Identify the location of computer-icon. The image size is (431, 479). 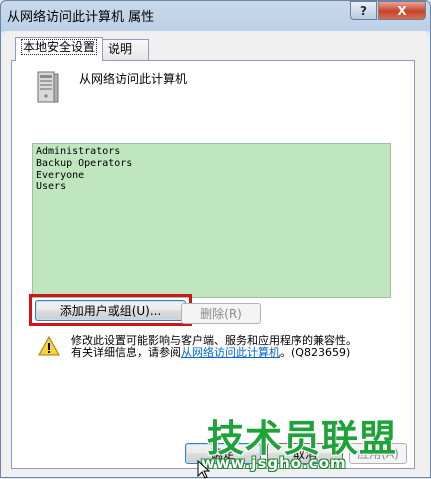
(48, 87).